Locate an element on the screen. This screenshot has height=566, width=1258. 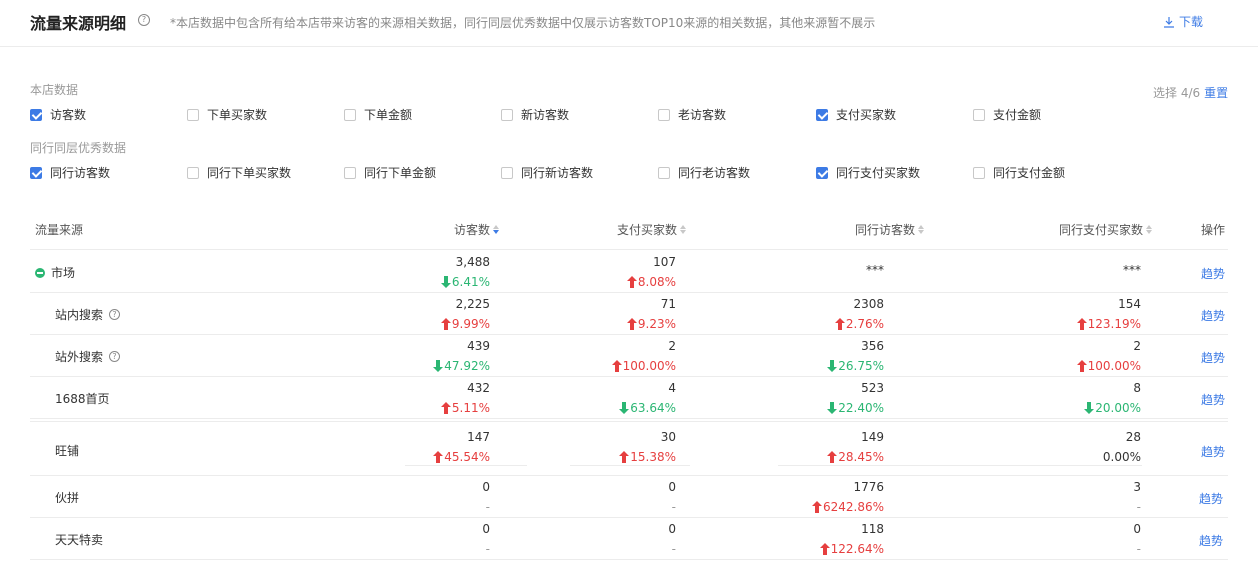
peer-metric-checkbox-label: 同行下单买家数 is located at coordinates (249, 172).